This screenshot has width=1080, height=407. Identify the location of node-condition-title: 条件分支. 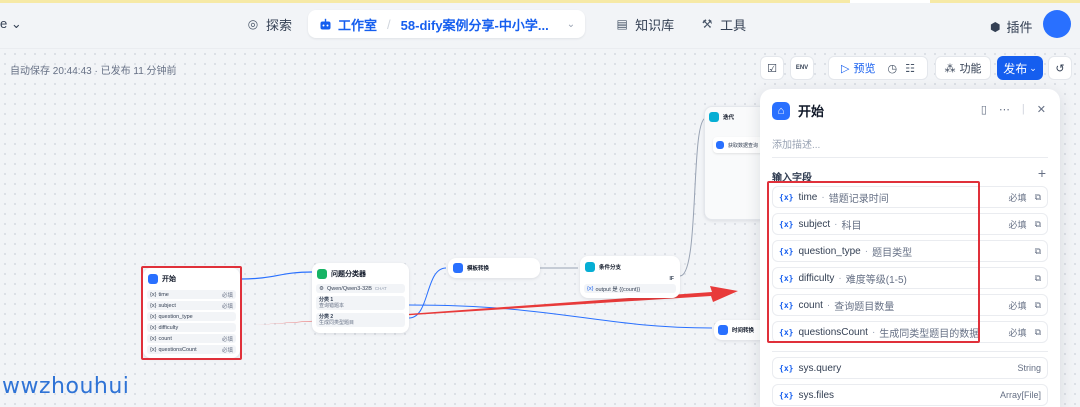
(603, 267).